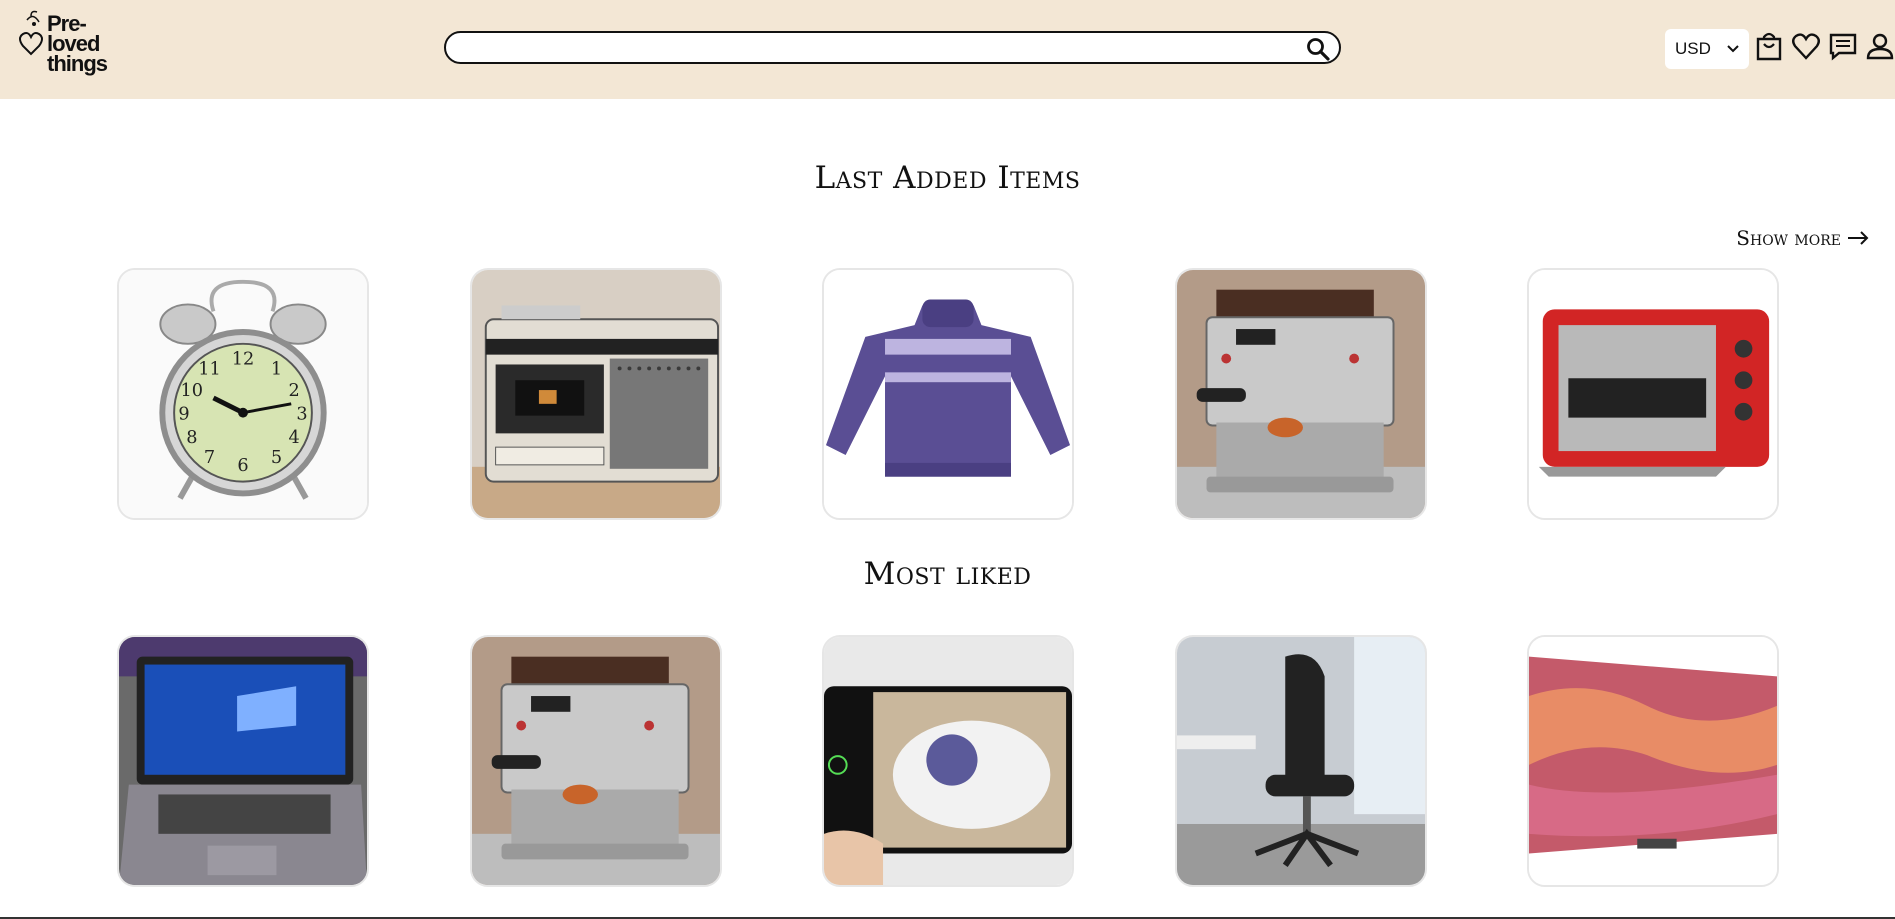 Image resolution: width=1895 pixels, height=919 pixels. I want to click on item-card-purple-sweater, so click(948, 394).